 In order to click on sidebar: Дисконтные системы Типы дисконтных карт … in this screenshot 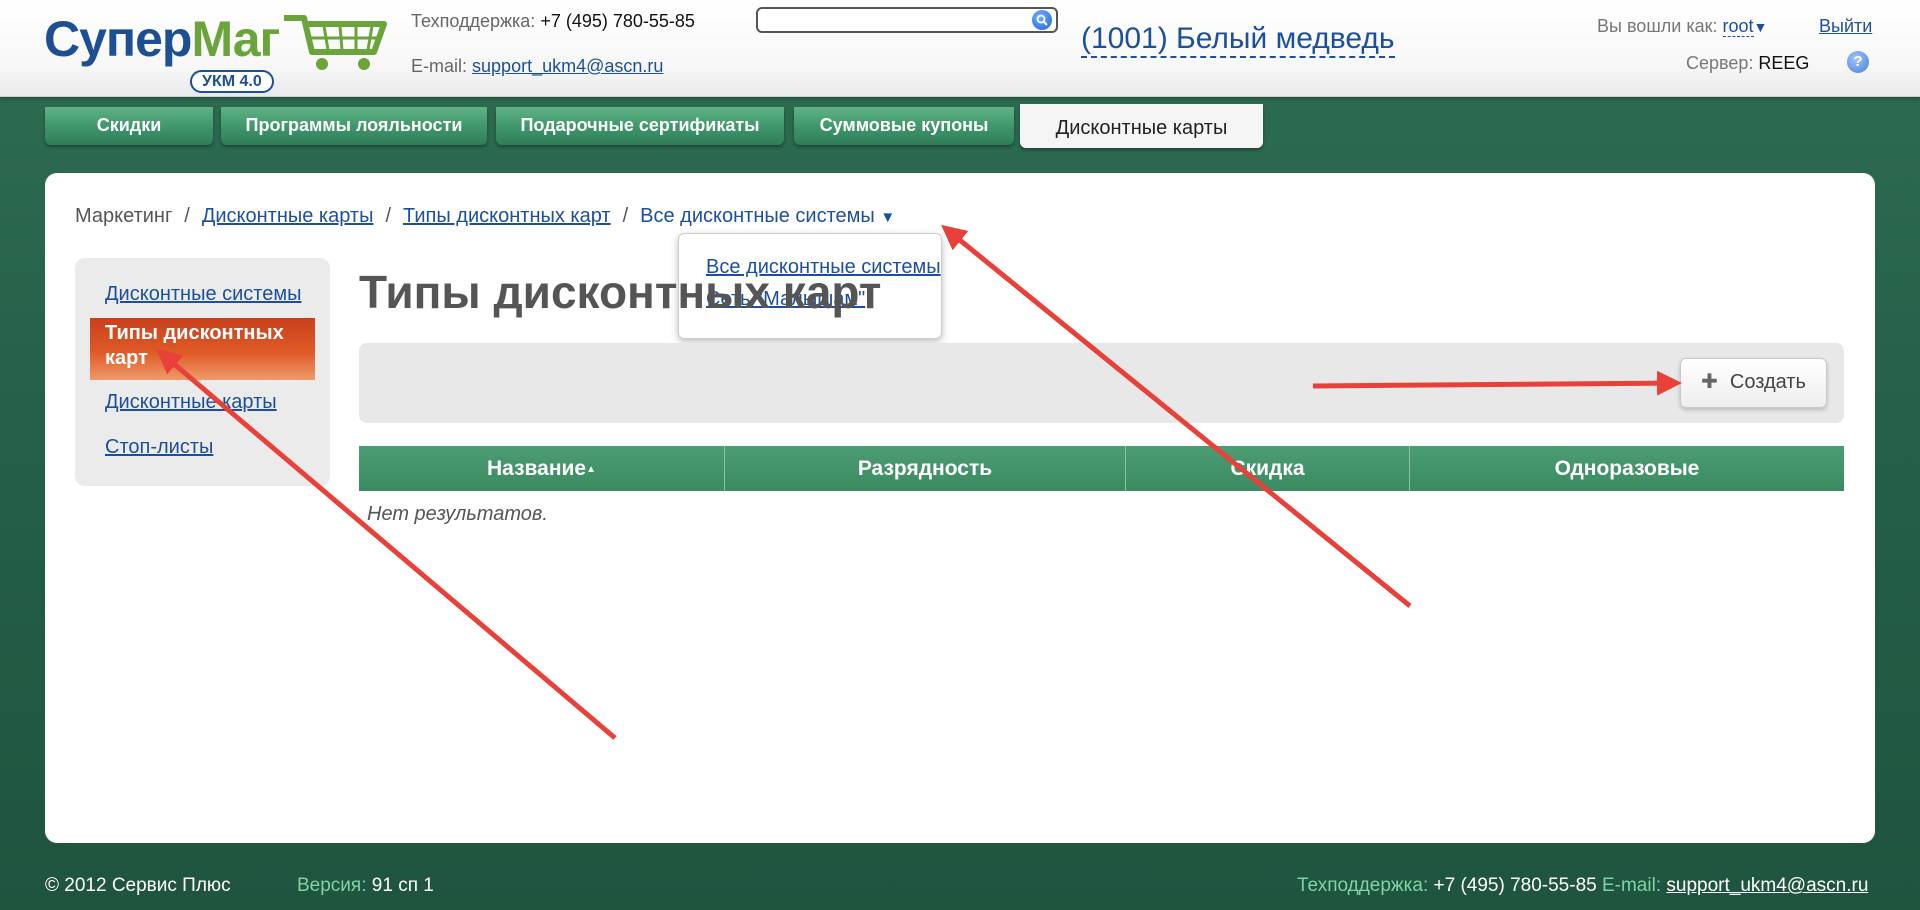, I will do `click(202, 372)`.